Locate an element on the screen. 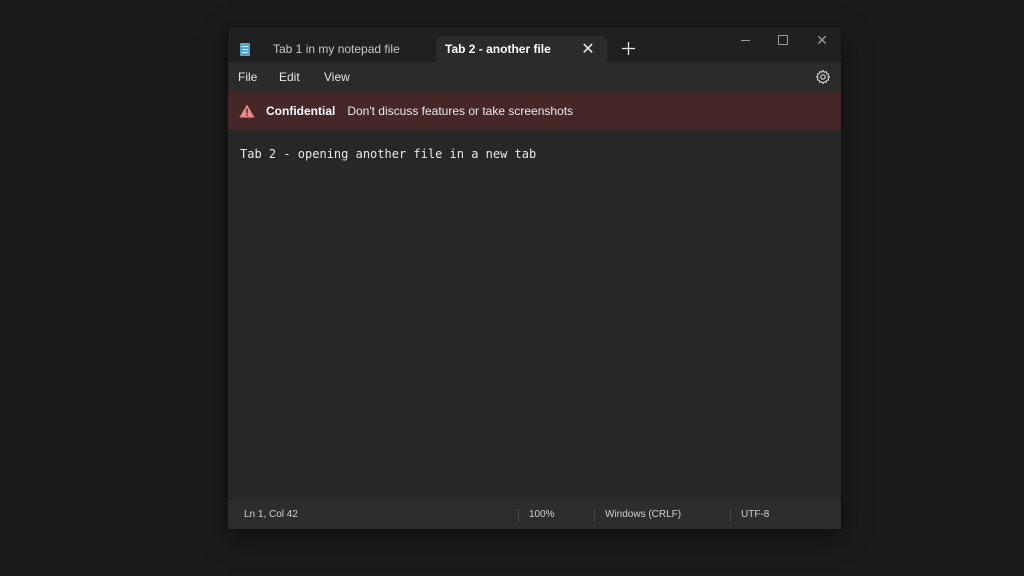 Image resolution: width=1024 pixels, height=576 pixels. warning-icon is located at coordinates (247, 111).